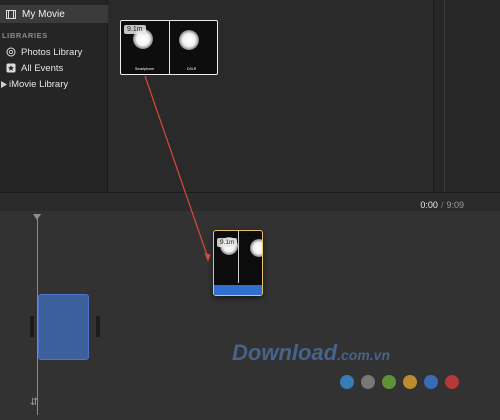  What do you see at coordinates (145, 69) in the screenshot?
I see `clip-left-label: Smartphone` at bounding box center [145, 69].